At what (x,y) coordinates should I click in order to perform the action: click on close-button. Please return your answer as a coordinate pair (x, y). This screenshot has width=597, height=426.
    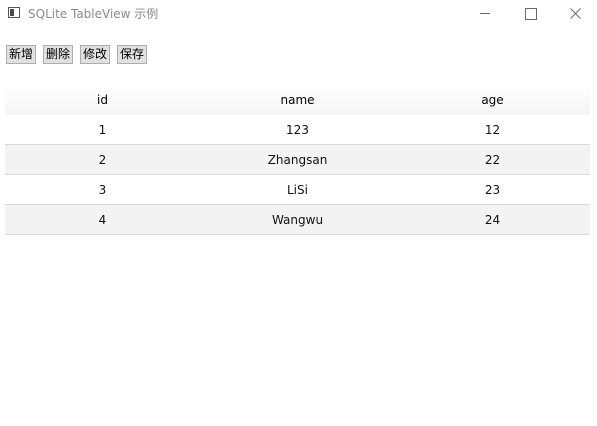
    Looking at the image, I should click on (575, 14).